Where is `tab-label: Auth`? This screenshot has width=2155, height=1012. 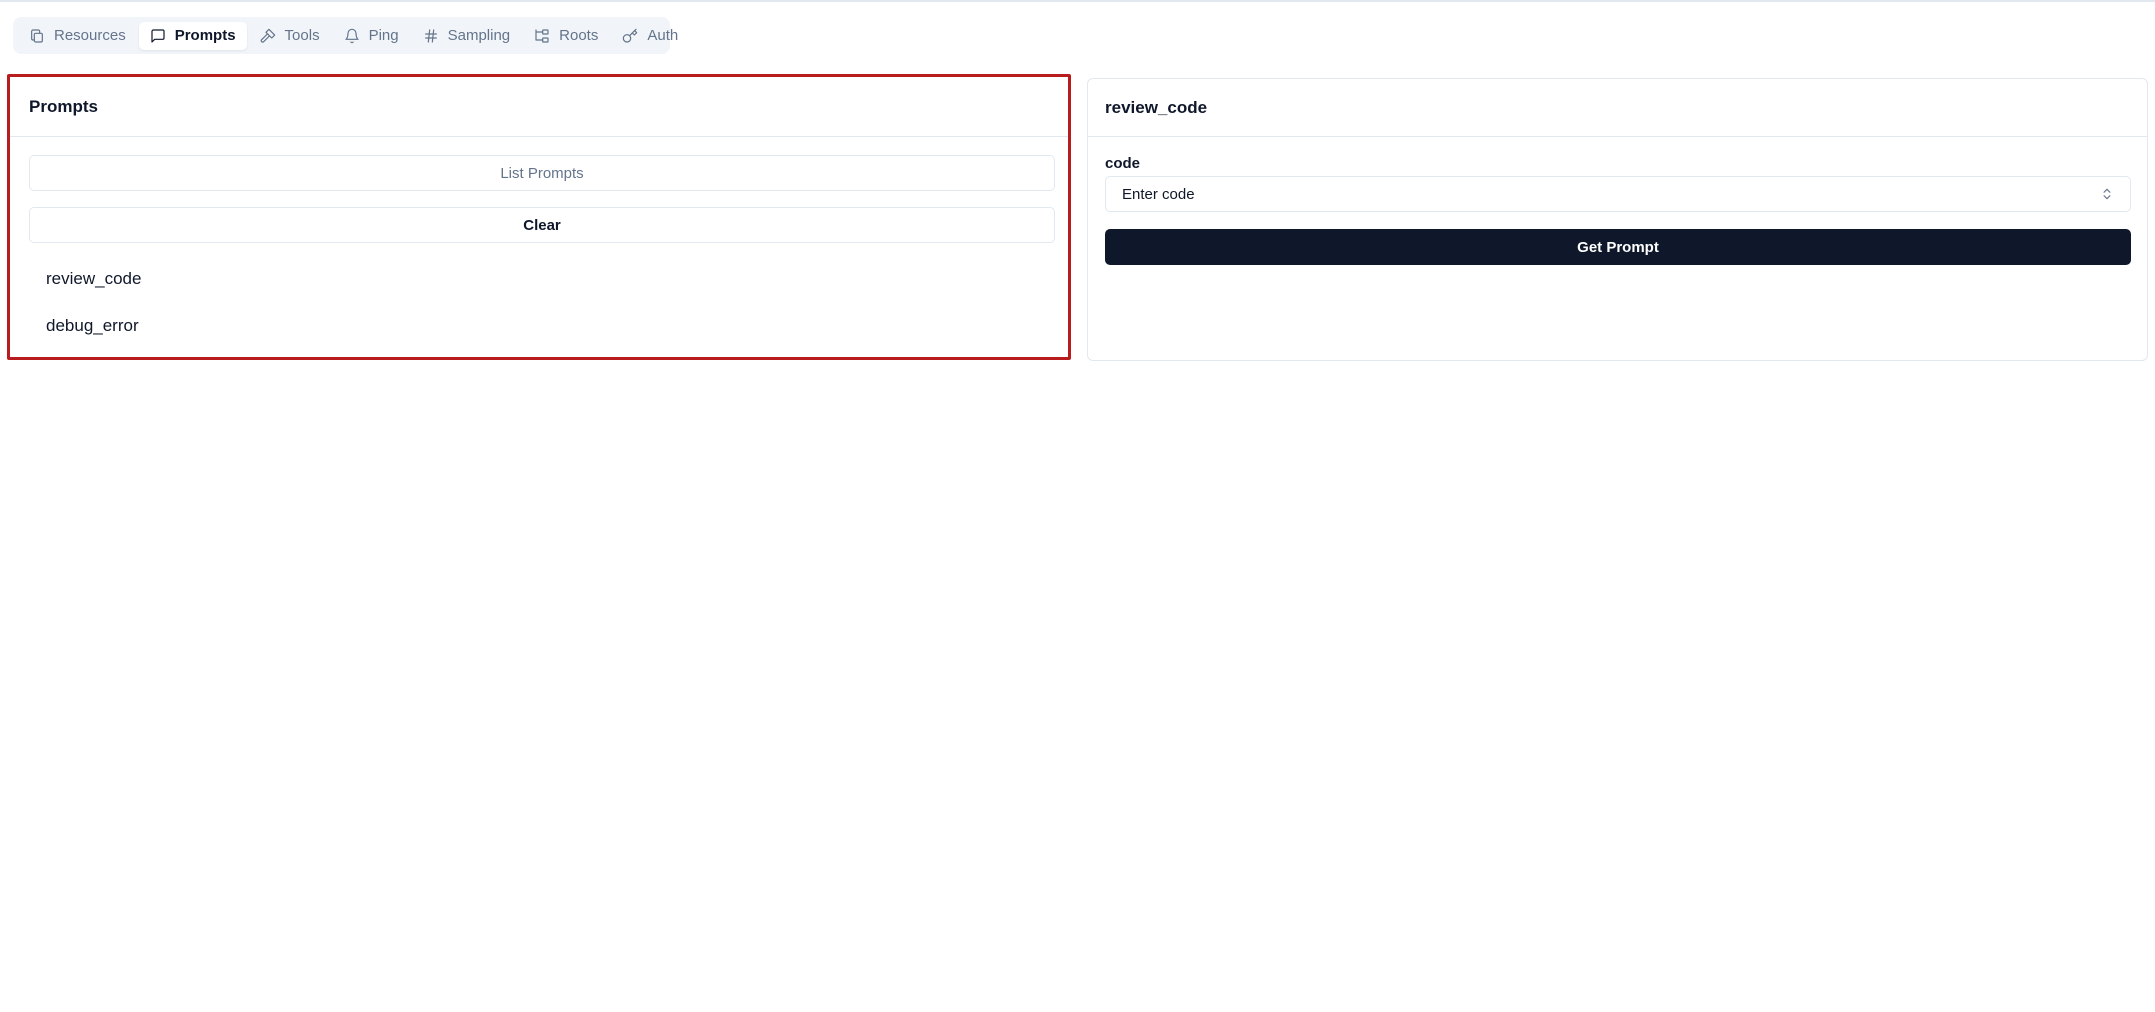 tab-label: Auth is located at coordinates (663, 35).